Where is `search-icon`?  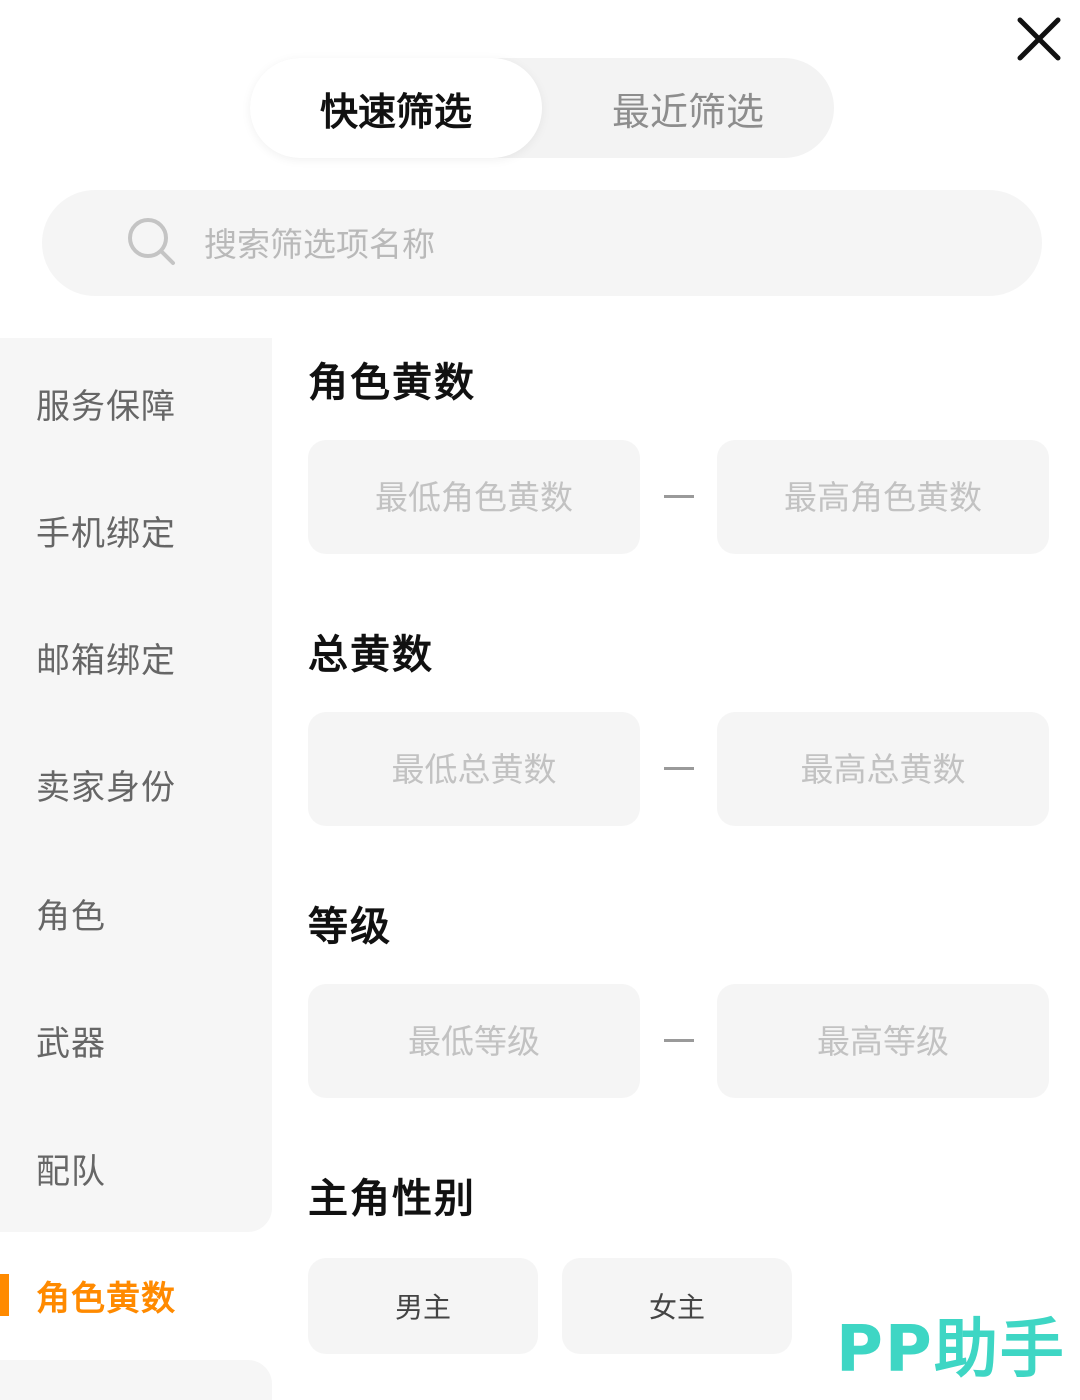 search-icon is located at coordinates (151, 241).